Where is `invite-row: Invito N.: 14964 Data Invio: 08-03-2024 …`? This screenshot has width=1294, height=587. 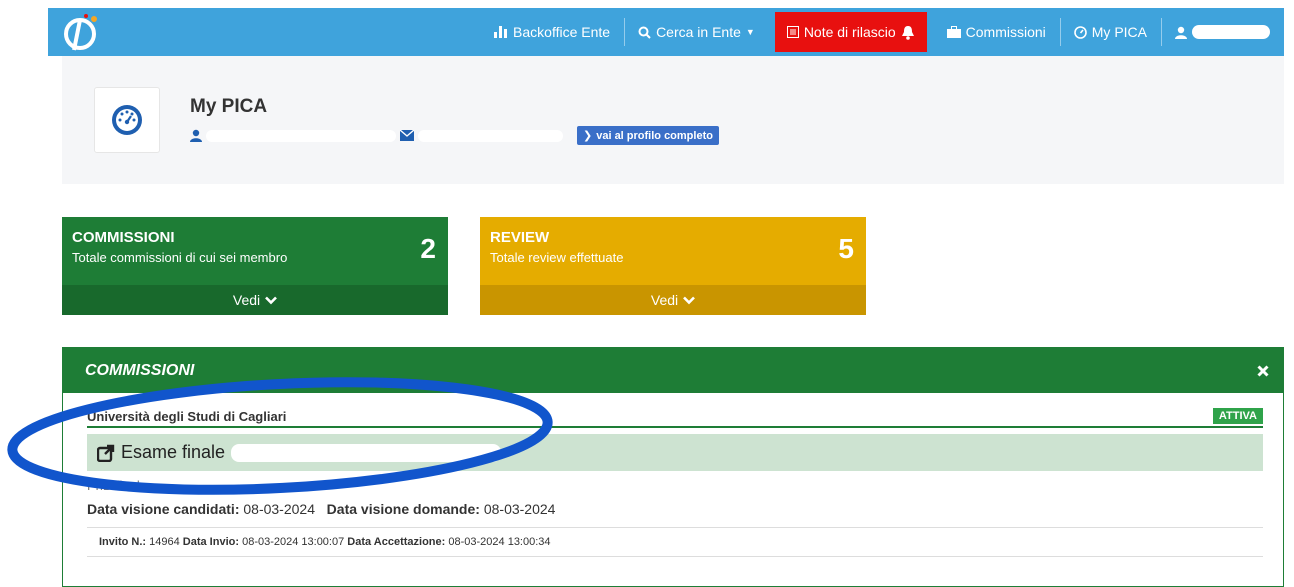
invite-row: Invito N.: 14964 Data Invio: 08-03-2024 … is located at coordinates (675, 542).